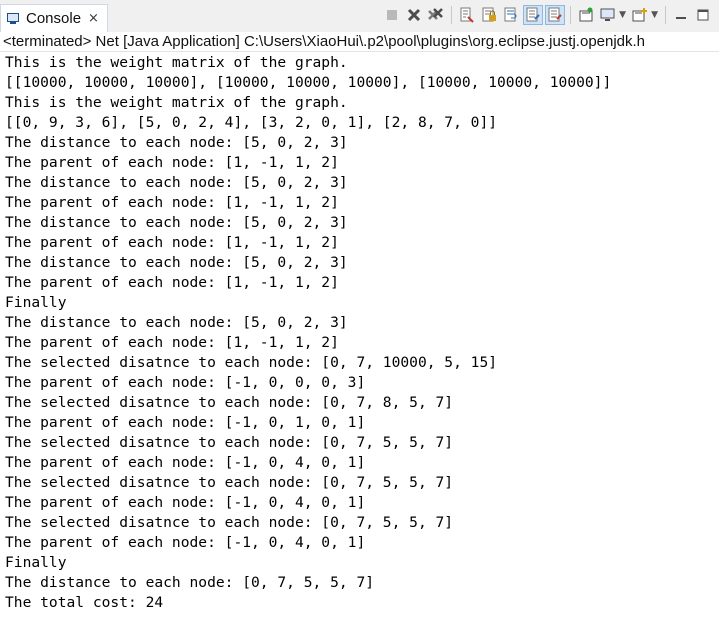 This screenshot has height=636, width=719. What do you see at coordinates (467, 15) in the screenshot?
I see `clear-console-icon` at bounding box center [467, 15].